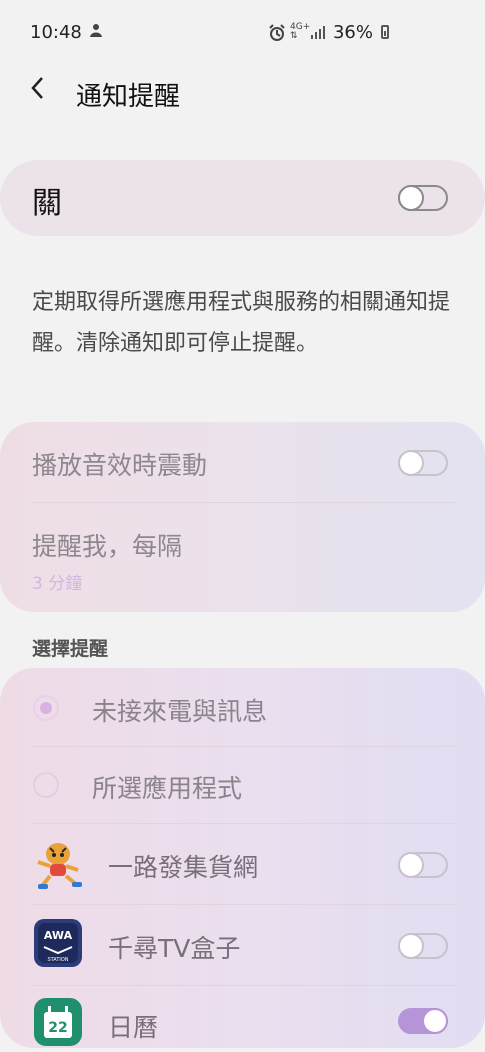 The height and width of the screenshot is (1052, 485). What do you see at coordinates (352, 32) in the screenshot?
I see `battery-percentage: 36%` at bounding box center [352, 32].